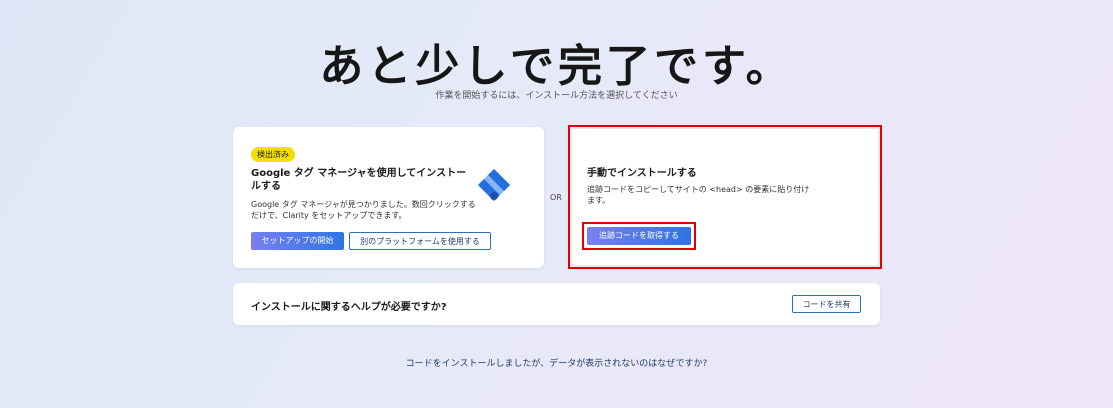 The height and width of the screenshot is (408, 1113). Describe the element at coordinates (349, 307) in the screenshot. I see `help-card-title: インストールに関するヘルプが必要ですか?` at that location.